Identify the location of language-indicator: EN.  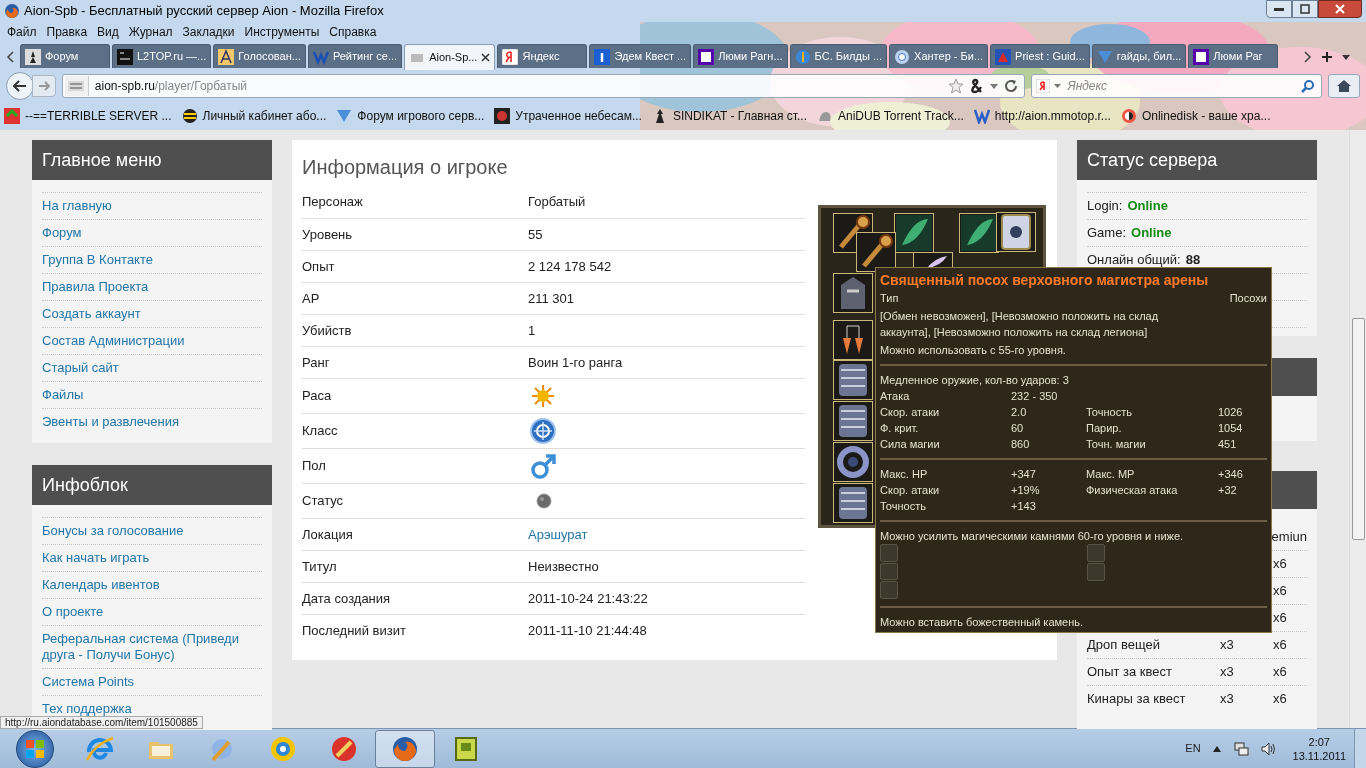
(1193, 748).